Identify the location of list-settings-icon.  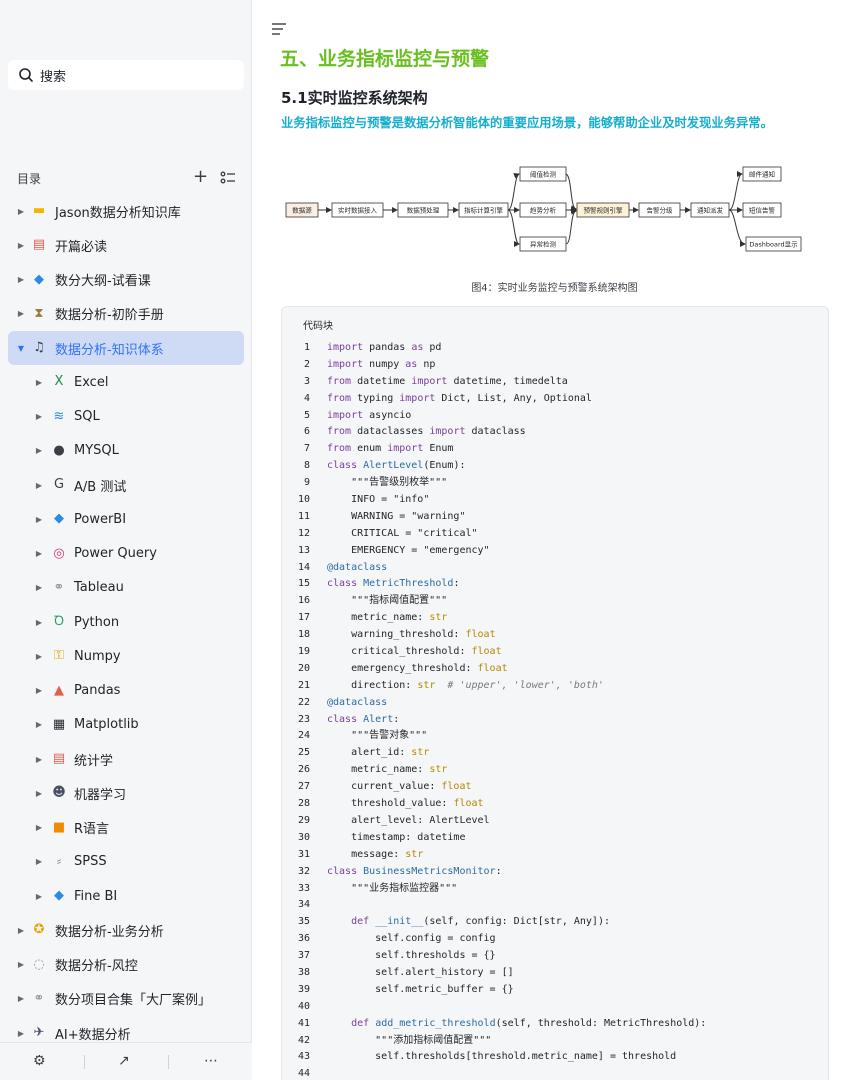
(228, 178).